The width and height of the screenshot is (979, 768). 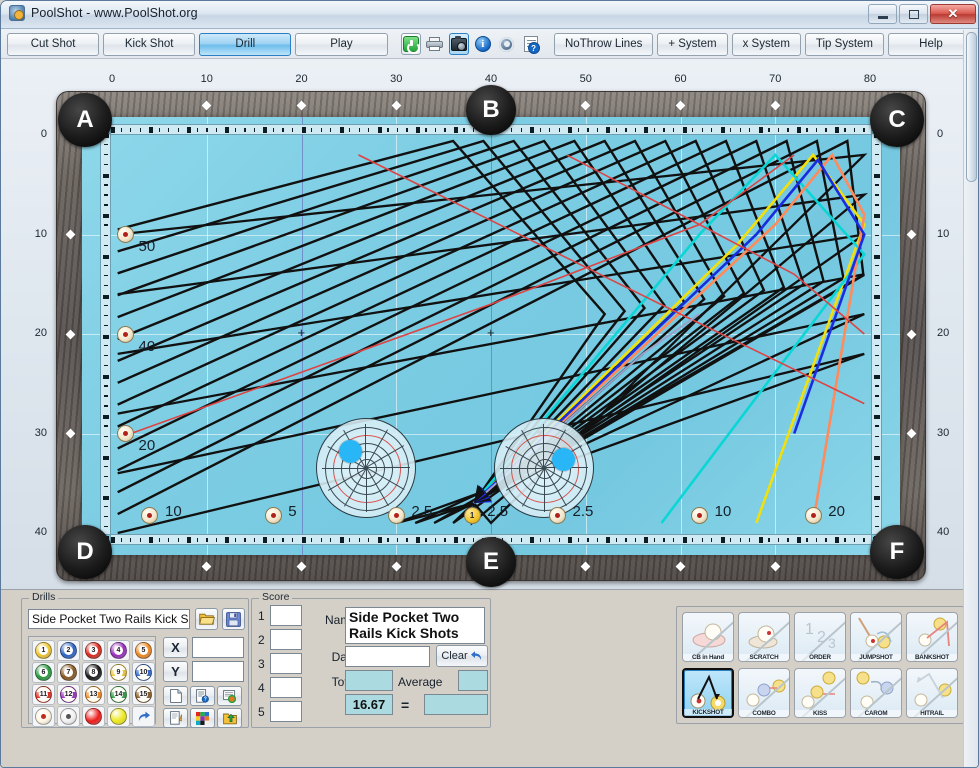 I want to click on score-name-input: Side Pocket Two Rails Kick Shots, so click(x=415, y=625).